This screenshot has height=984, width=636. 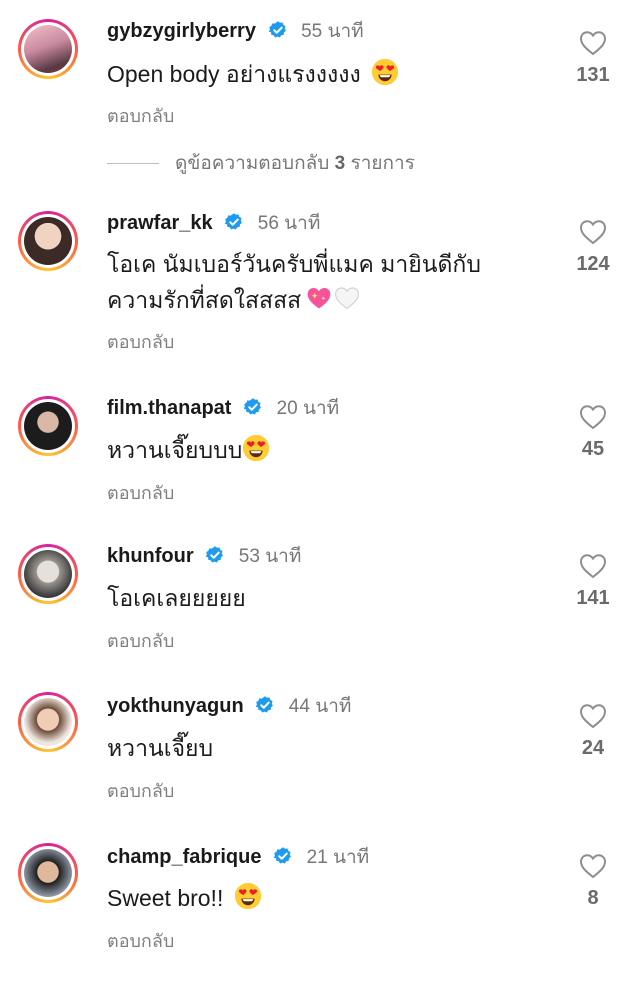 I want to click on like-control: 8, so click(x=593, y=881).